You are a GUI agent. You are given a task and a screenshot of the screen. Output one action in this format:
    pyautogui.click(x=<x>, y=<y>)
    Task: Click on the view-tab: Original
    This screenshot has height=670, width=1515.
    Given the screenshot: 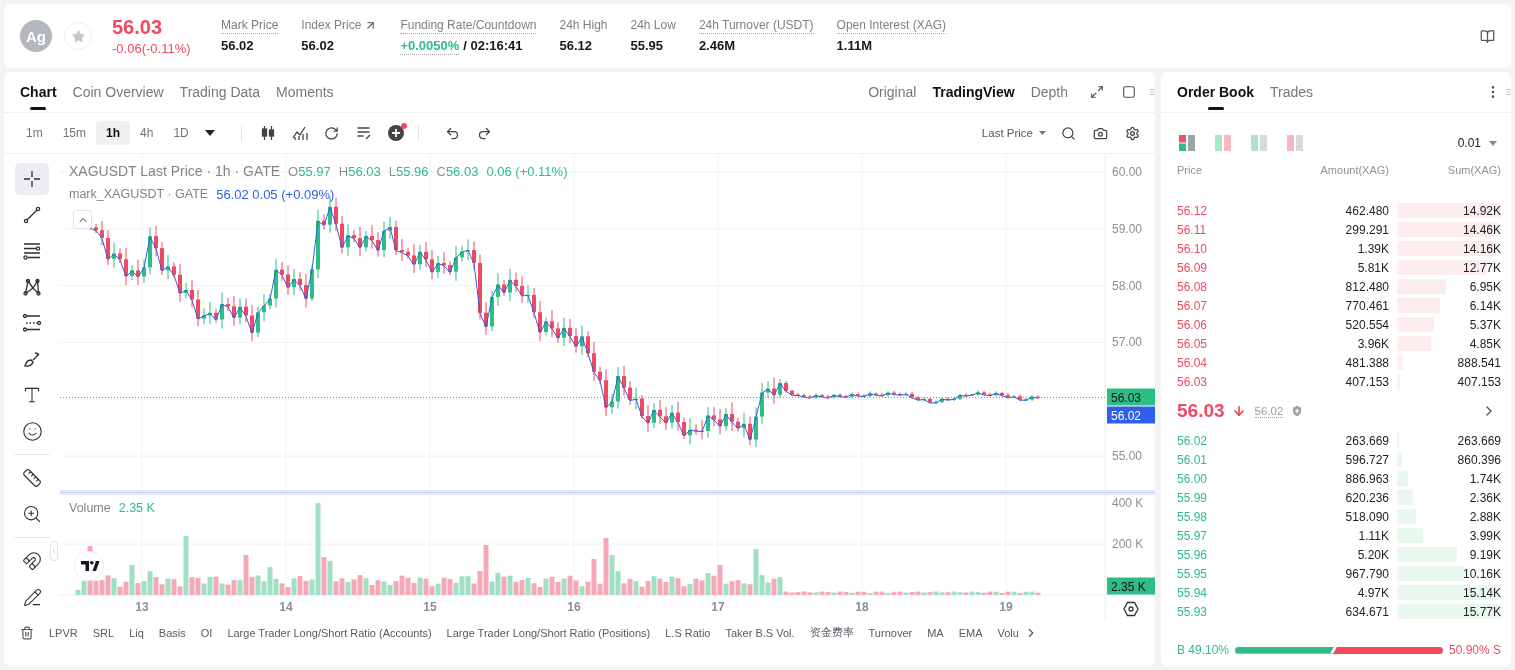 What is the action you would take?
    pyautogui.click(x=892, y=92)
    